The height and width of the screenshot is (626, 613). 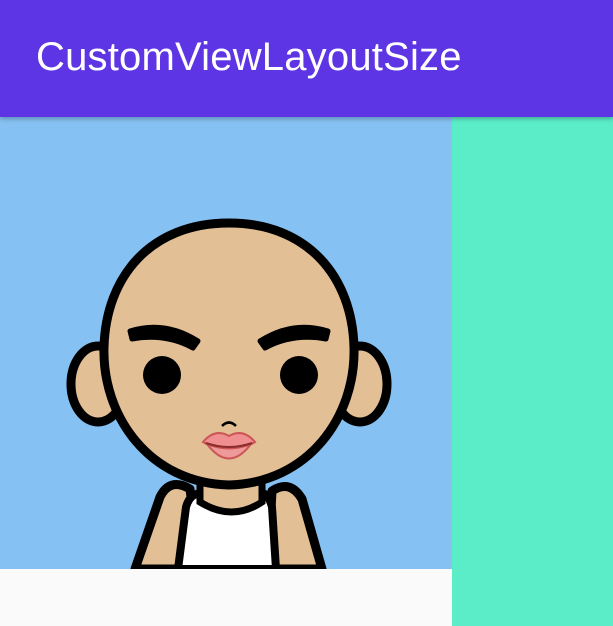 What do you see at coordinates (249, 57) in the screenshot?
I see `app-title: CustomViewLayoutSize` at bounding box center [249, 57].